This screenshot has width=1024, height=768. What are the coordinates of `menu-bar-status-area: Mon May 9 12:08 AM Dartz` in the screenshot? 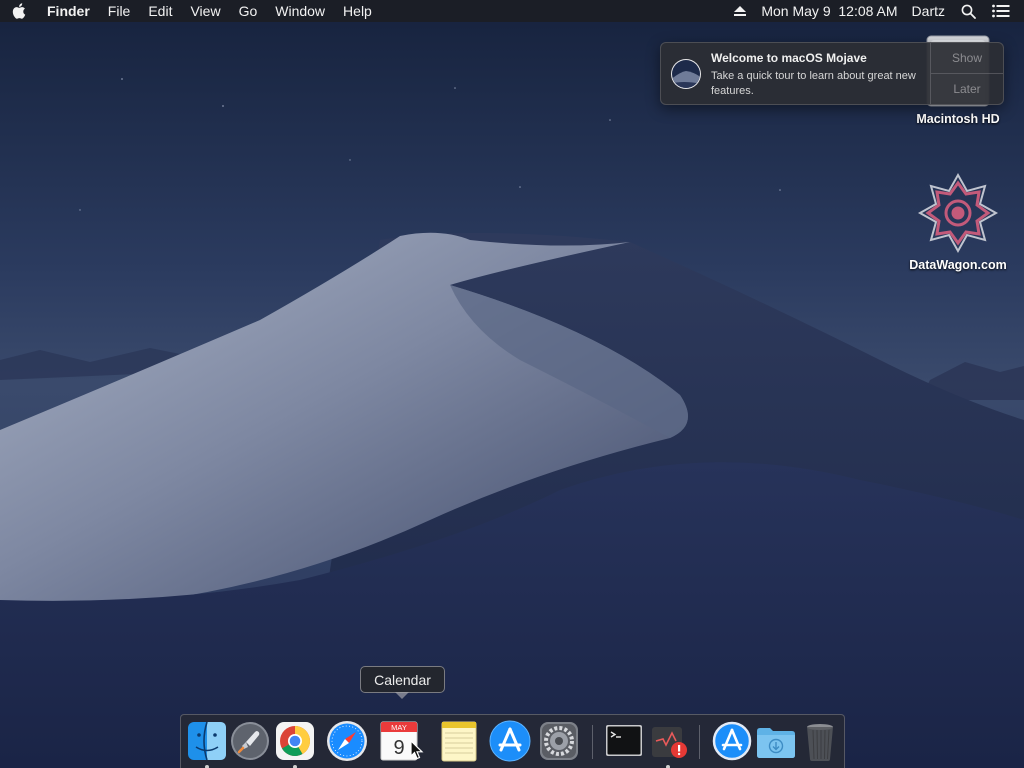 It's located at (874, 11).